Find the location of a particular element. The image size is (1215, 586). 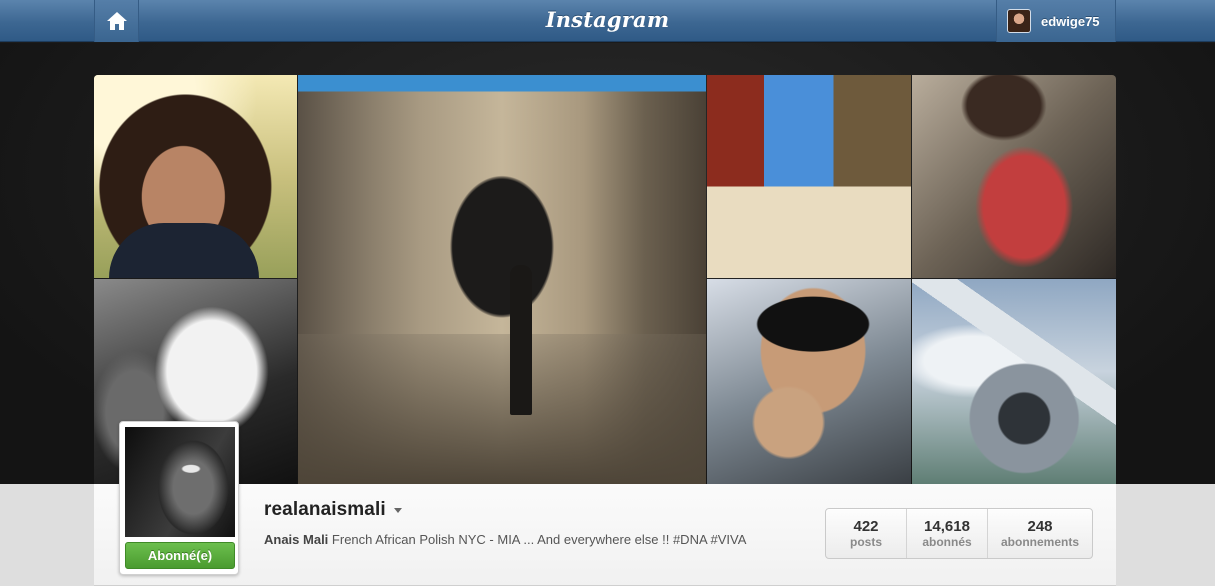

instagram-logo: Instagram is located at coordinates (607, 20).